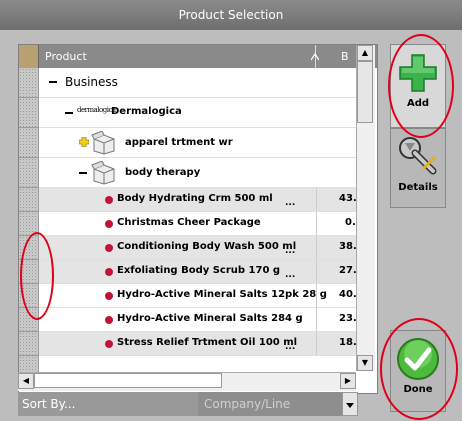  I want to click on product-row: Conditioning Body Wash 500 ml ... 38., so click(199, 248).